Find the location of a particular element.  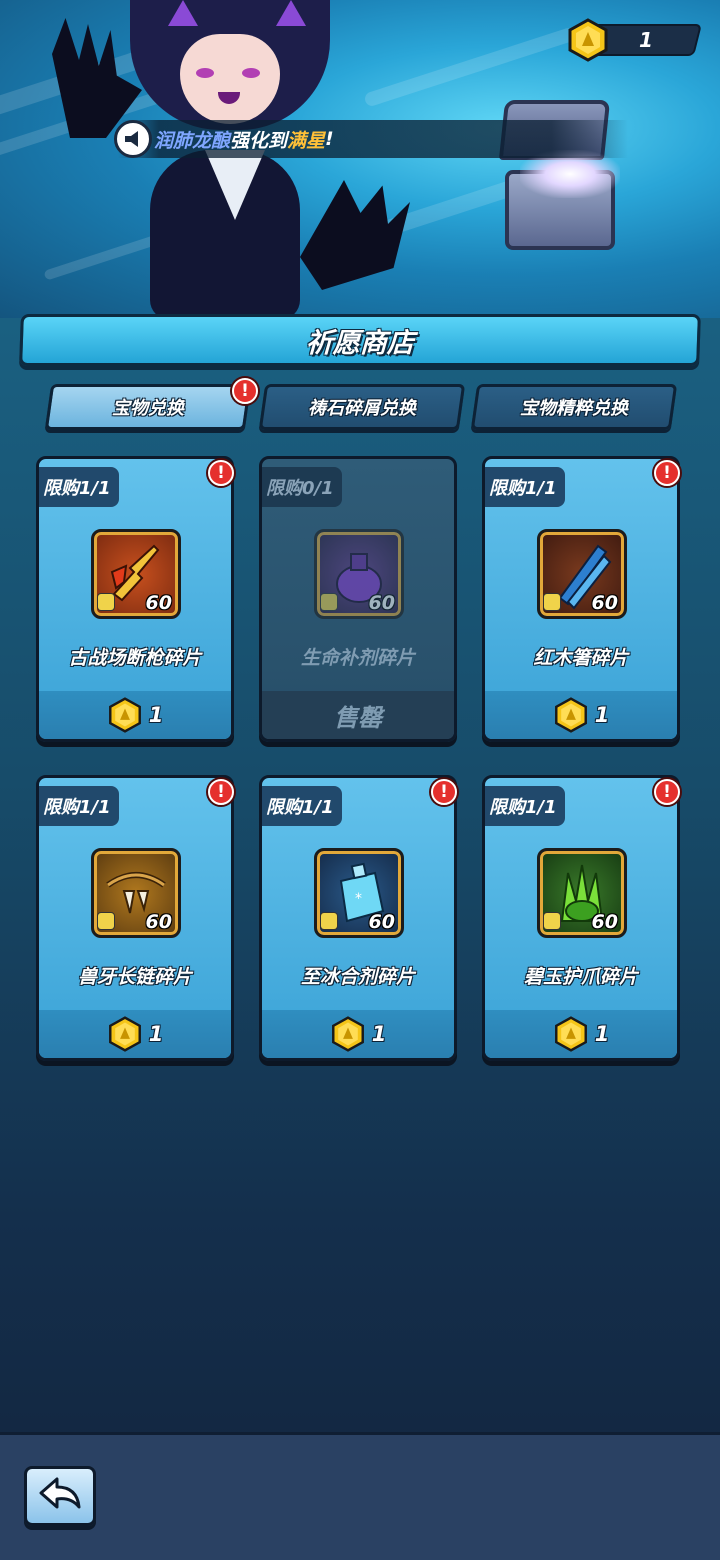

item-name: 生命补剂碎片 is located at coordinates (357, 658).